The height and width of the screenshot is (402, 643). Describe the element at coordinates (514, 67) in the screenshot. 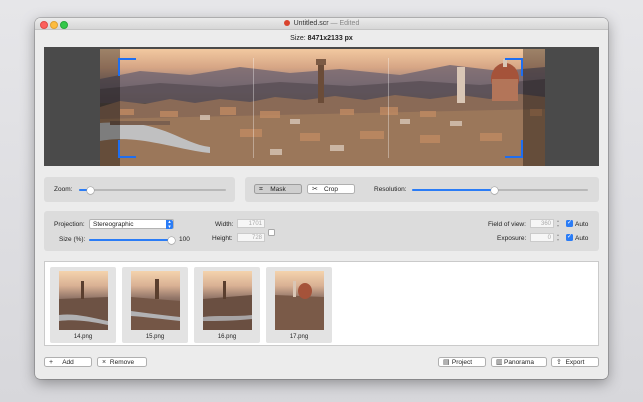

I see `crop-handle-top-right` at that location.